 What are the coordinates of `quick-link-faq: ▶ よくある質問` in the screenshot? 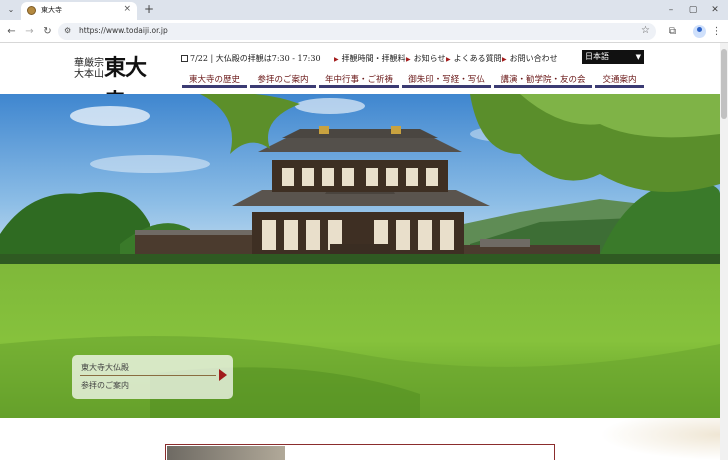 It's located at (474, 58).